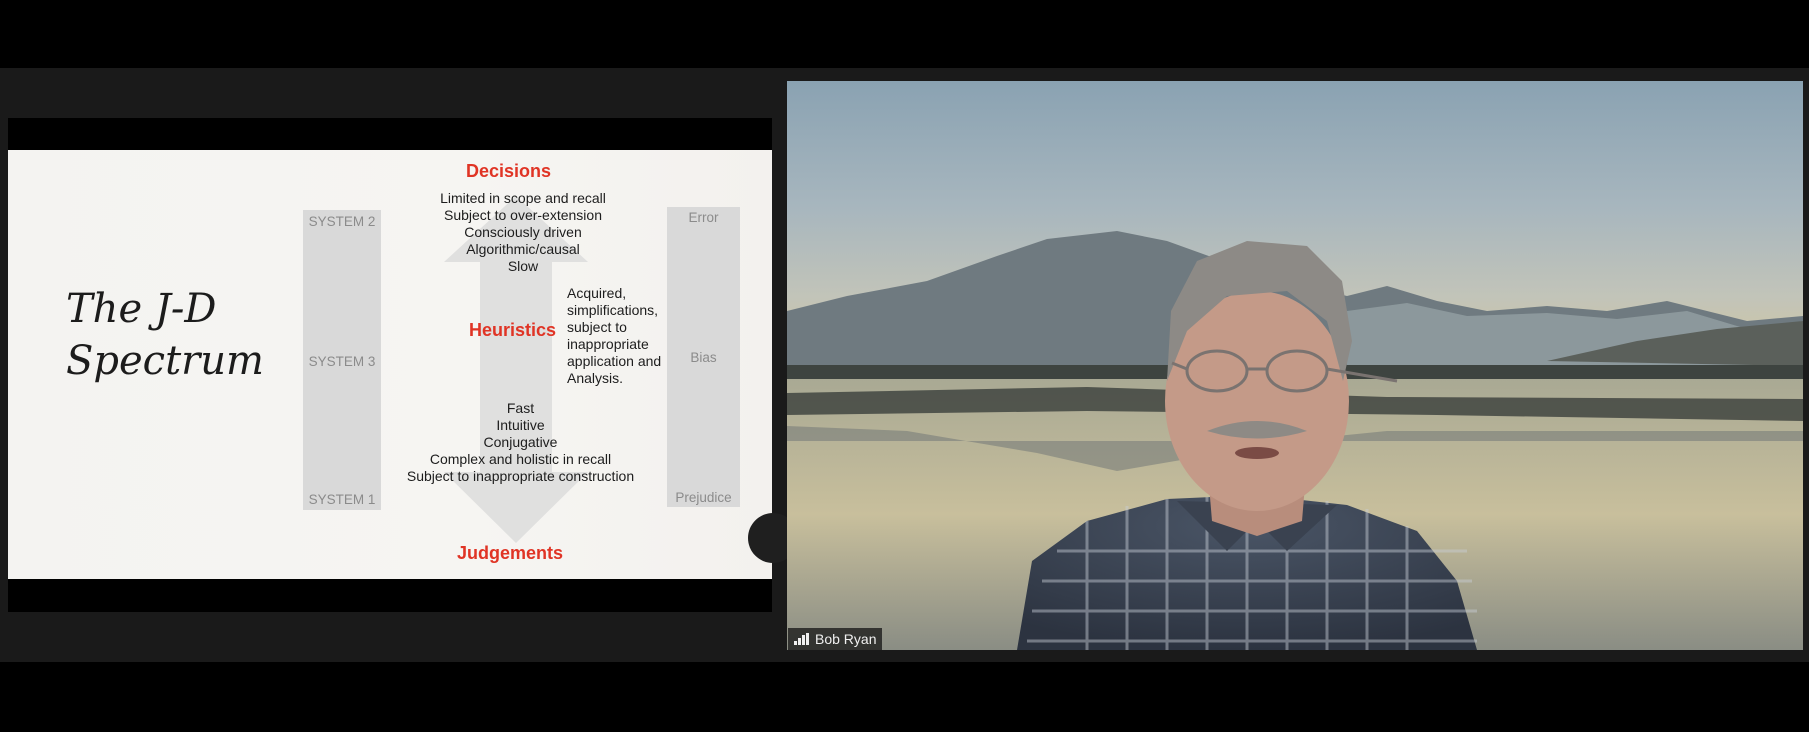 The width and height of the screenshot is (1809, 732). I want to click on trait-line: Conjugative, so click(520, 442).